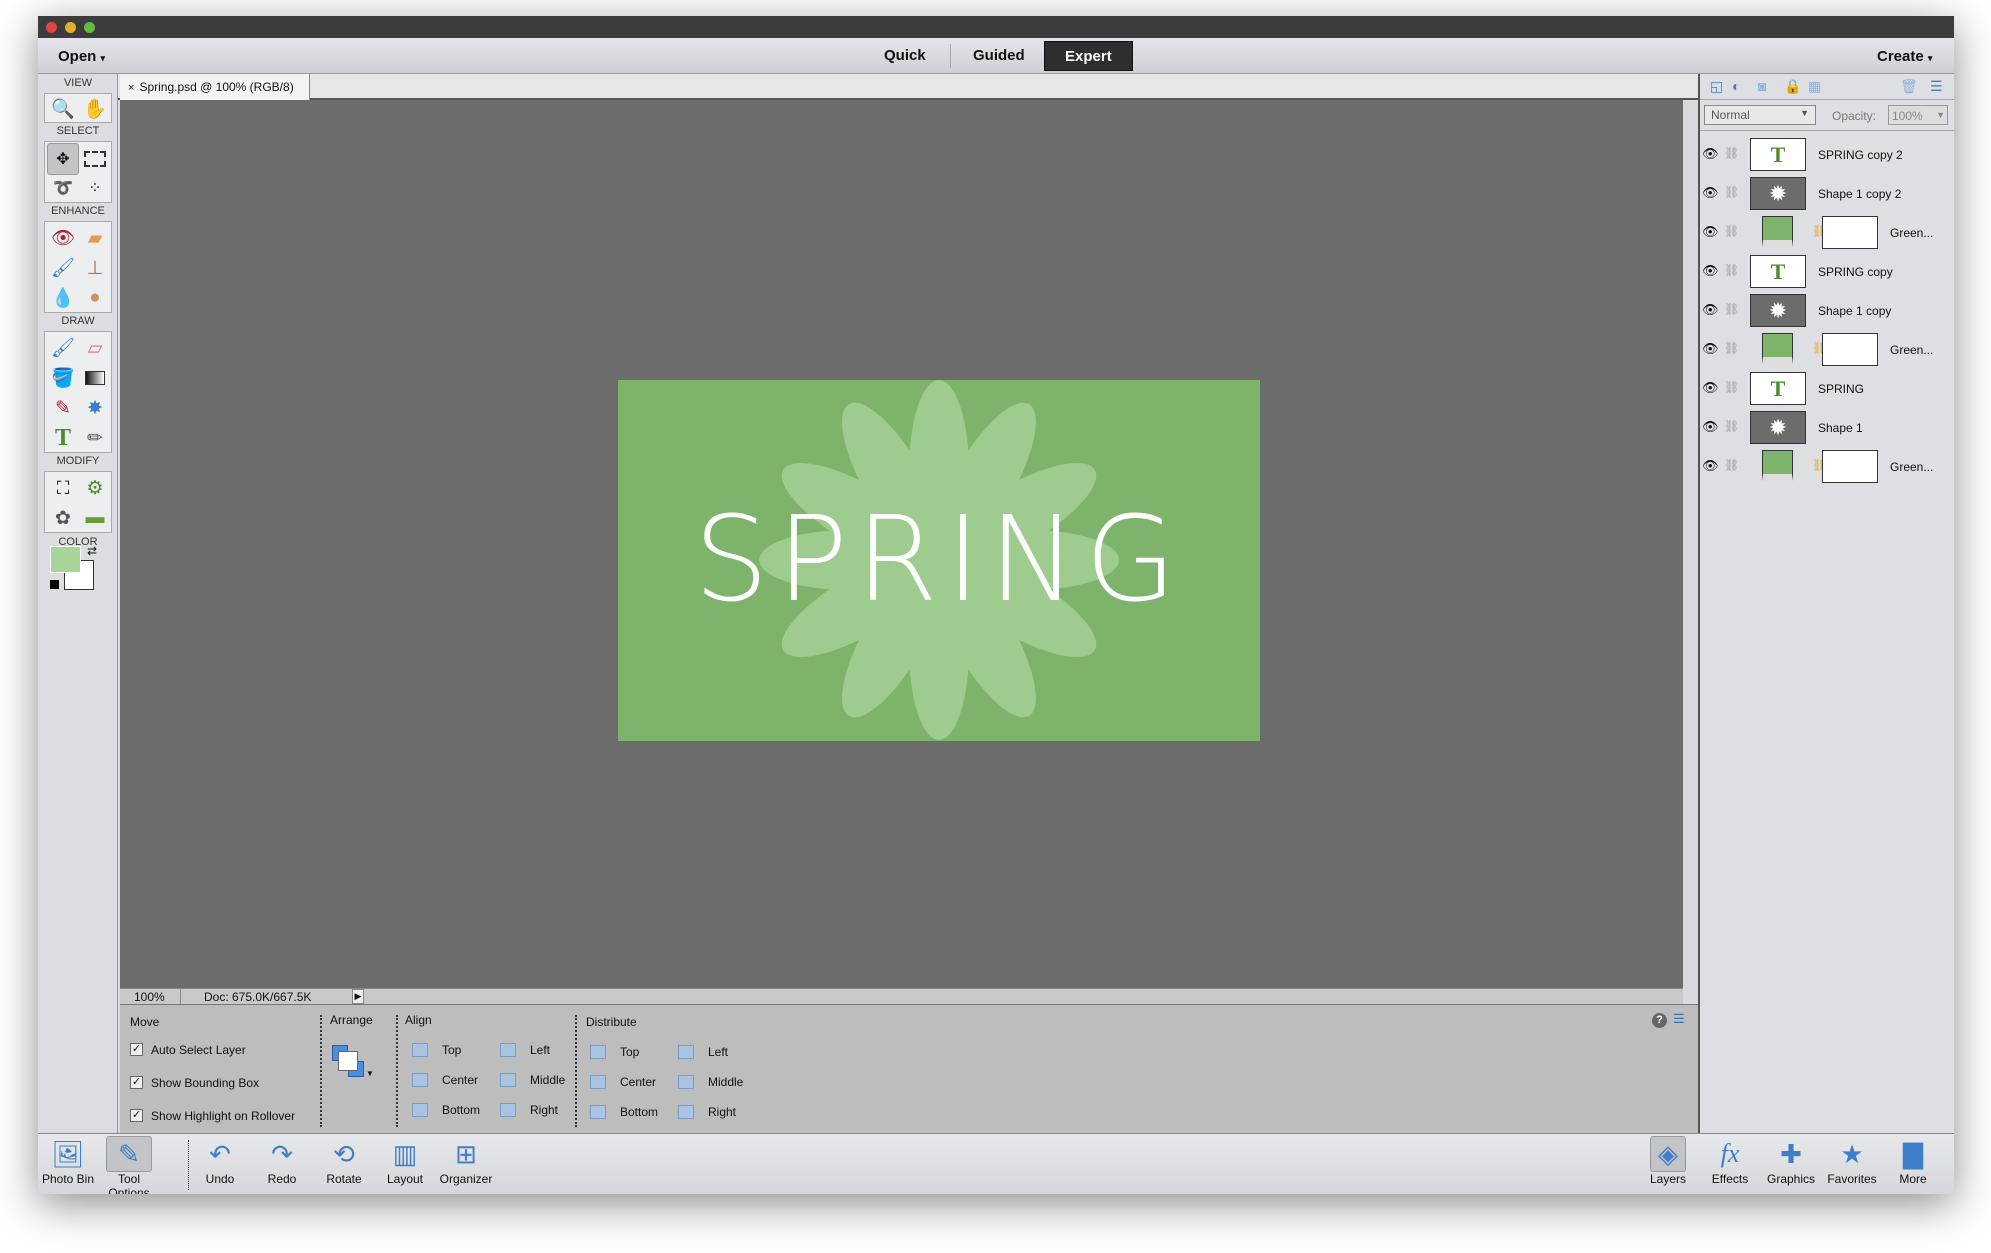 This screenshot has width=1991, height=1253. What do you see at coordinates (1904, 56) in the screenshot?
I see `create-menu: Create ▾` at bounding box center [1904, 56].